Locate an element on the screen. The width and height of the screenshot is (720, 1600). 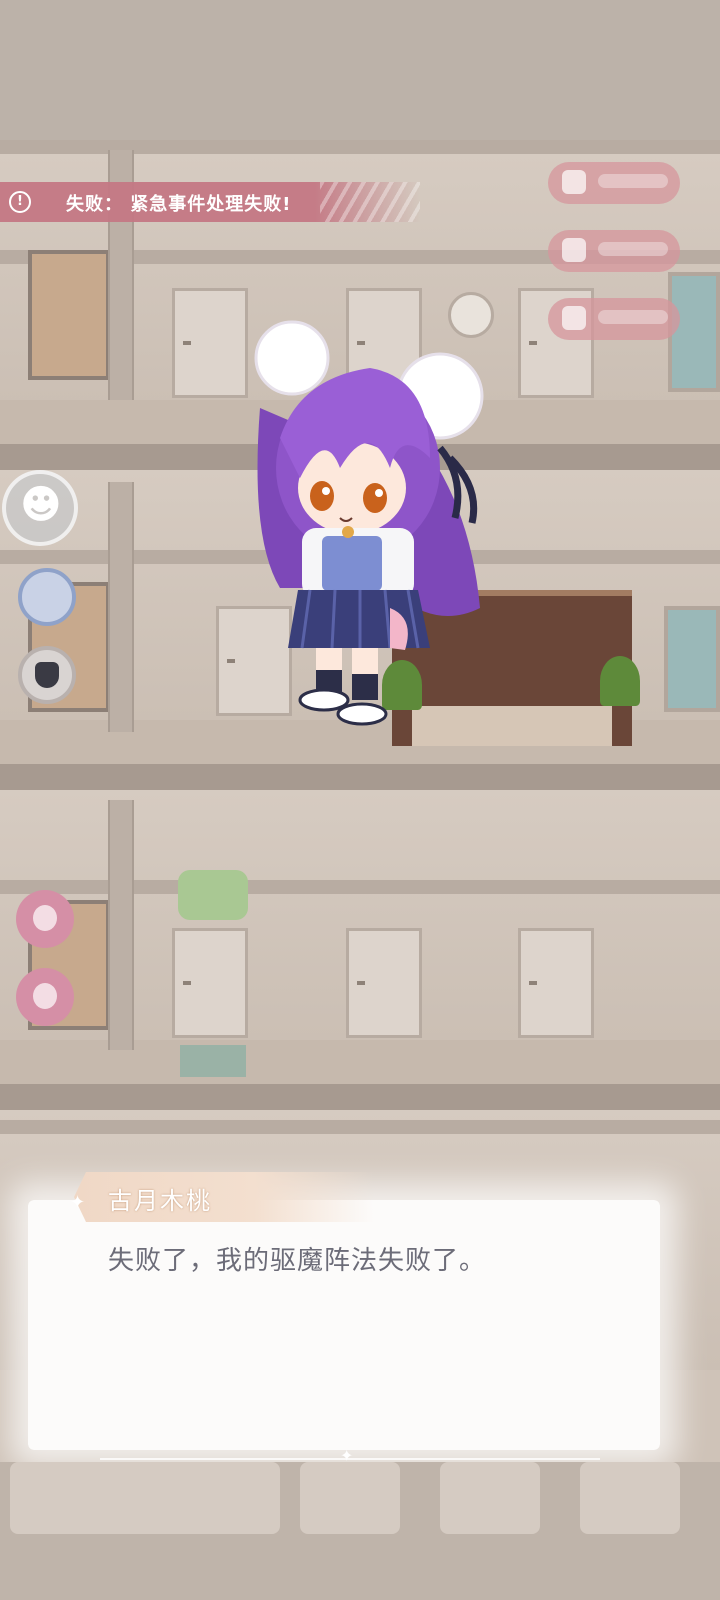
resource-panel is located at coordinates (145, 1498).